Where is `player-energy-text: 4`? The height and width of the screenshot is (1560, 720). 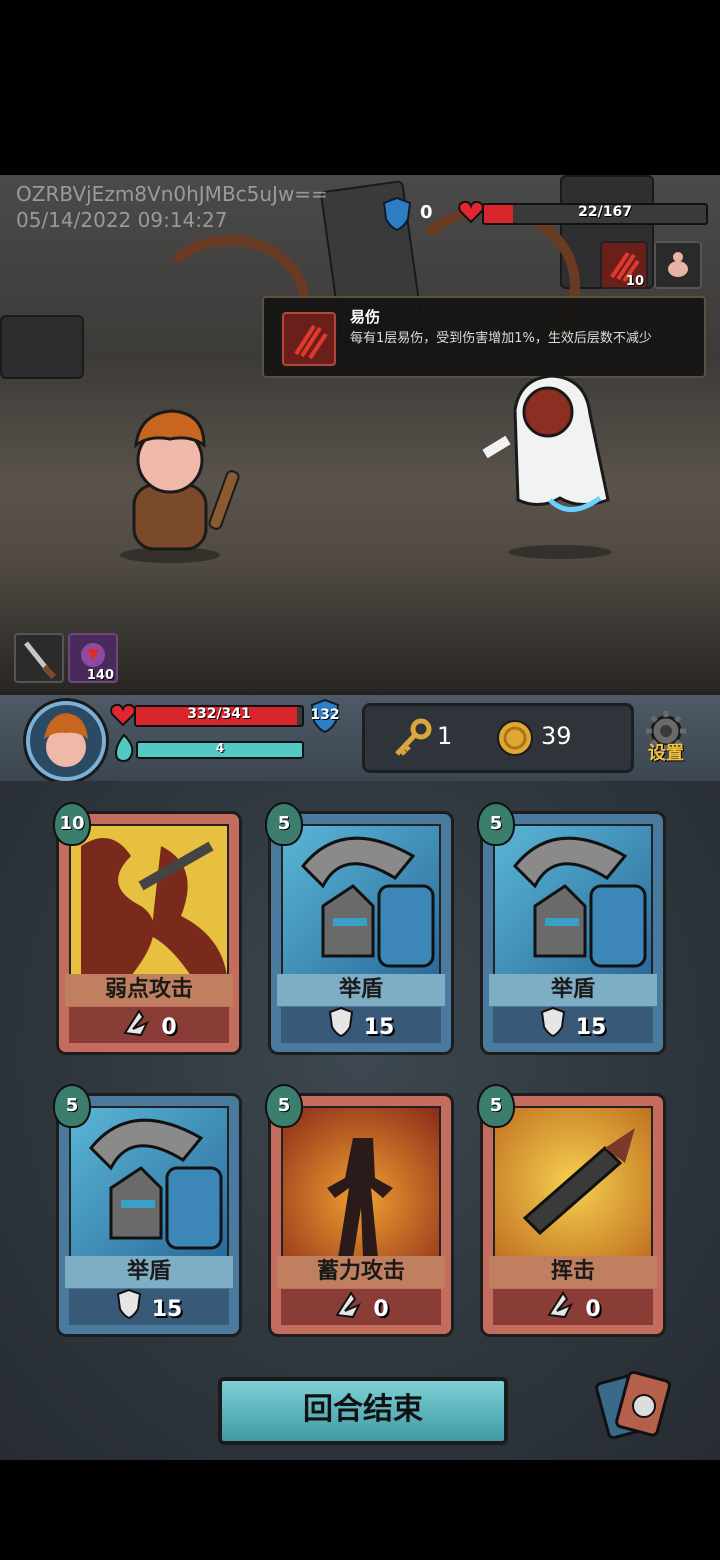
player-energy-text: 4 is located at coordinates (220, 748).